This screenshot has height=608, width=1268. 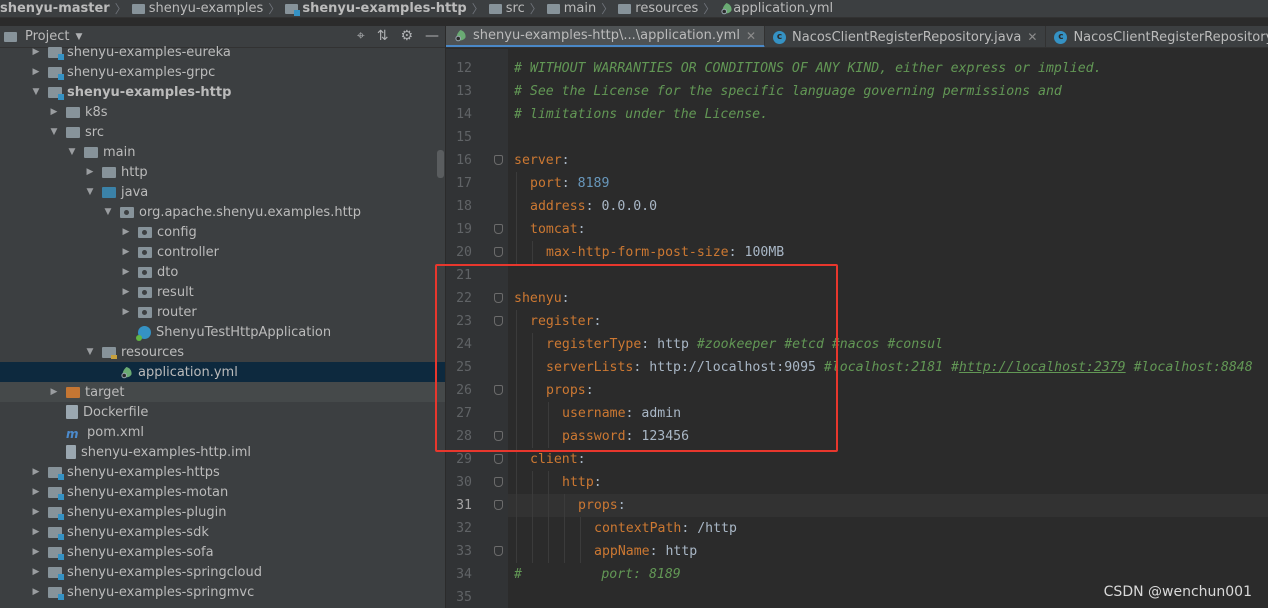 What do you see at coordinates (464, 160) in the screenshot?
I see `line-number: 16` at bounding box center [464, 160].